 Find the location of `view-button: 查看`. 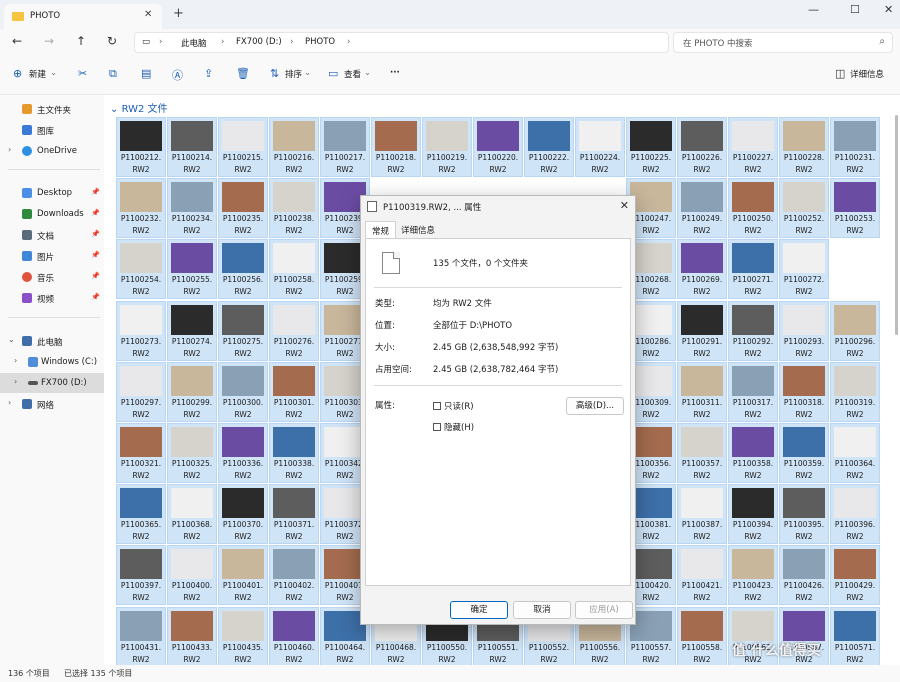

view-button: 查看 is located at coordinates (352, 74).